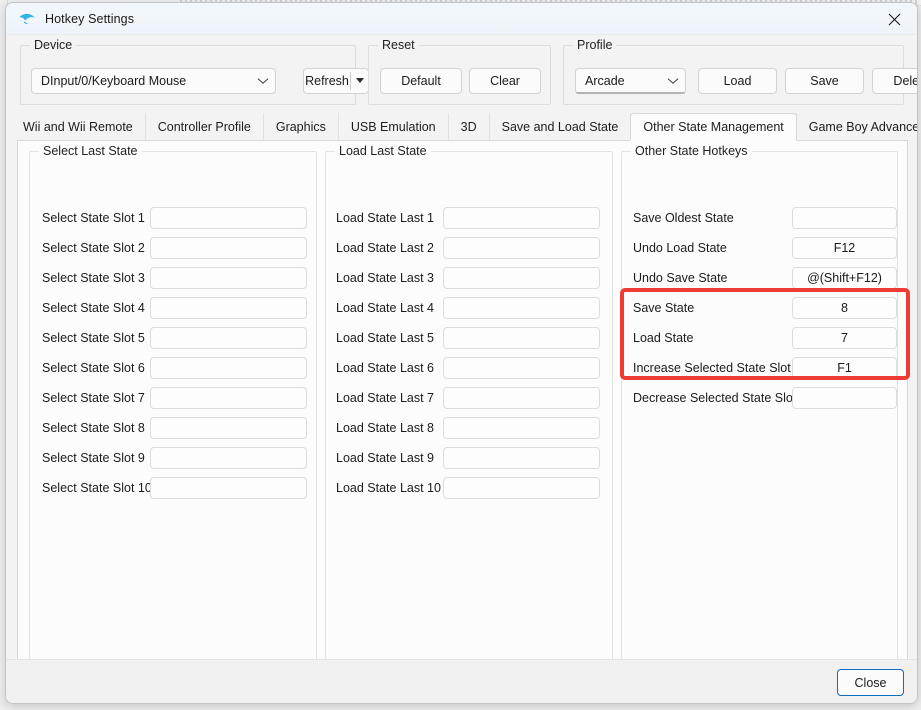  I want to click on hotkey-label: Load State Last 10, so click(388, 488).